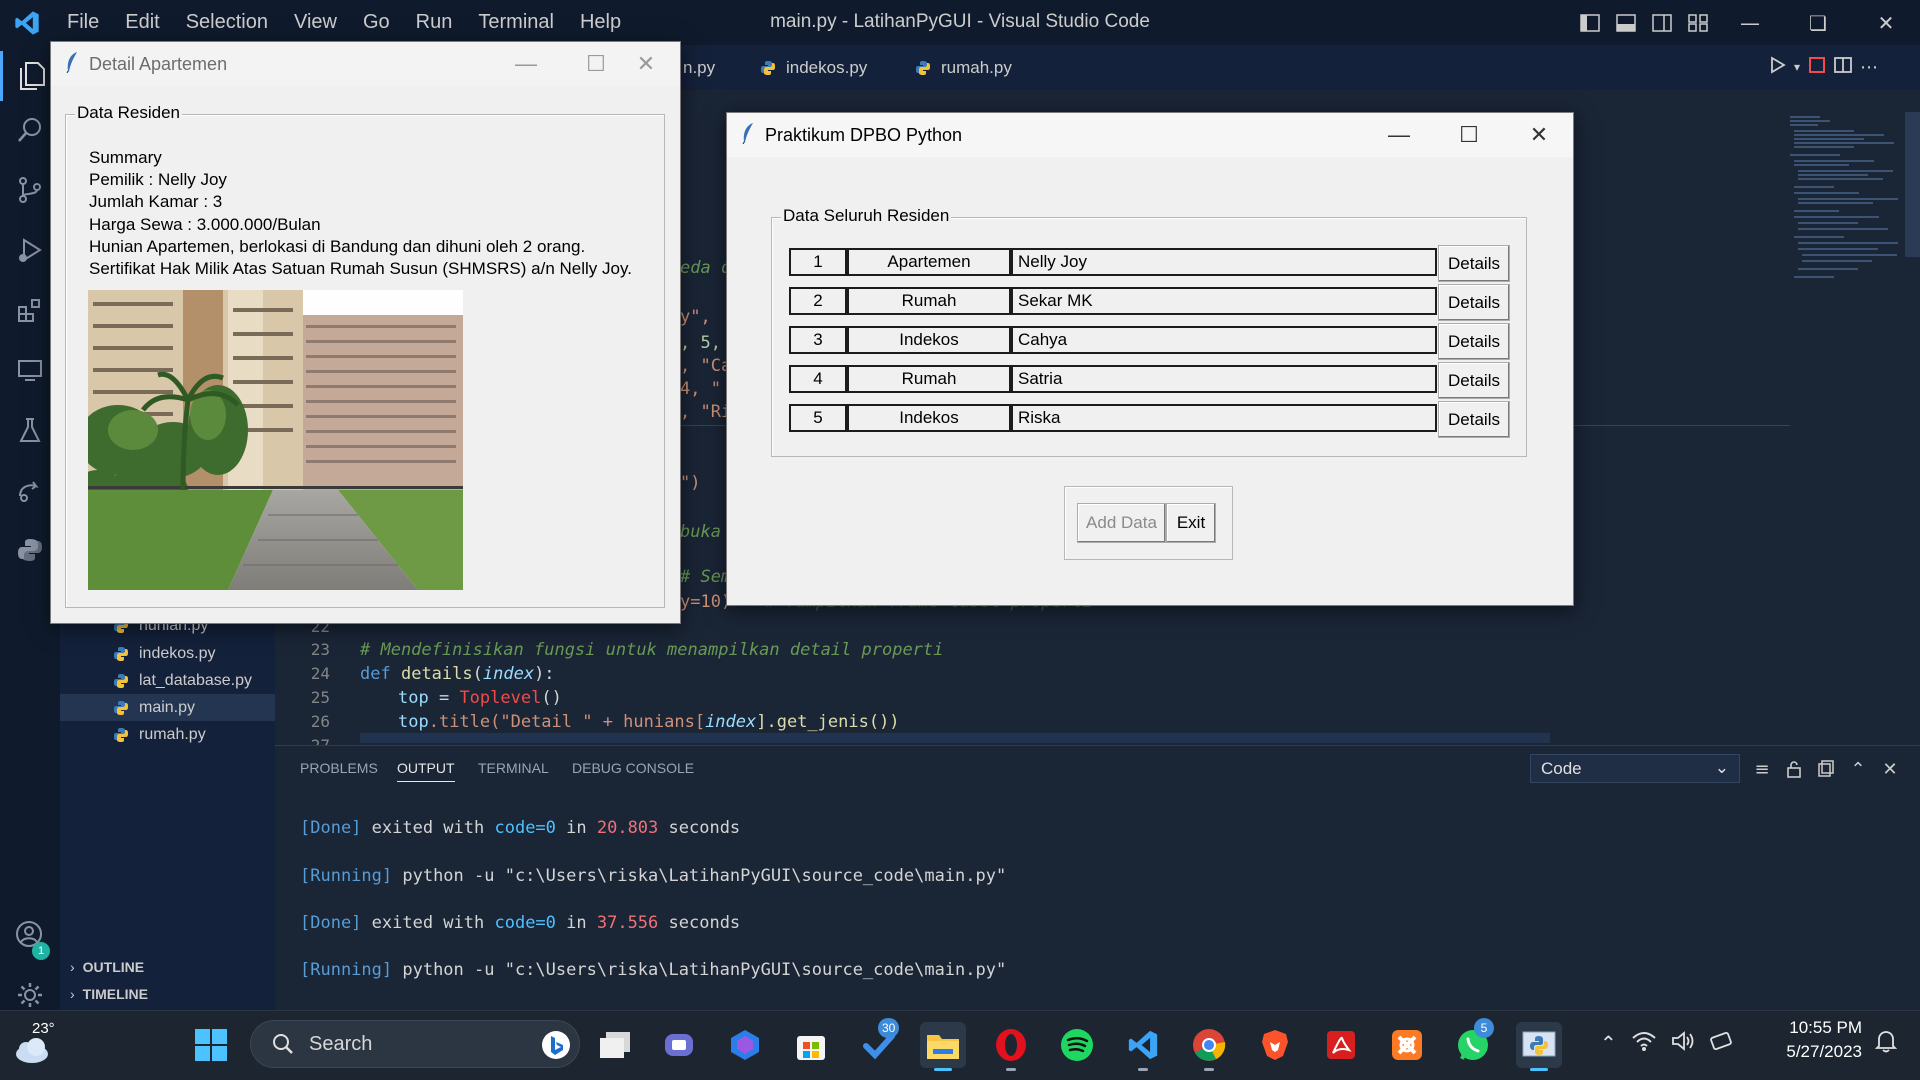 This screenshot has height=1080, width=1920. Describe the element at coordinates (142, 22) in the screenshot. I see `menu-edit: Edit` at that location.